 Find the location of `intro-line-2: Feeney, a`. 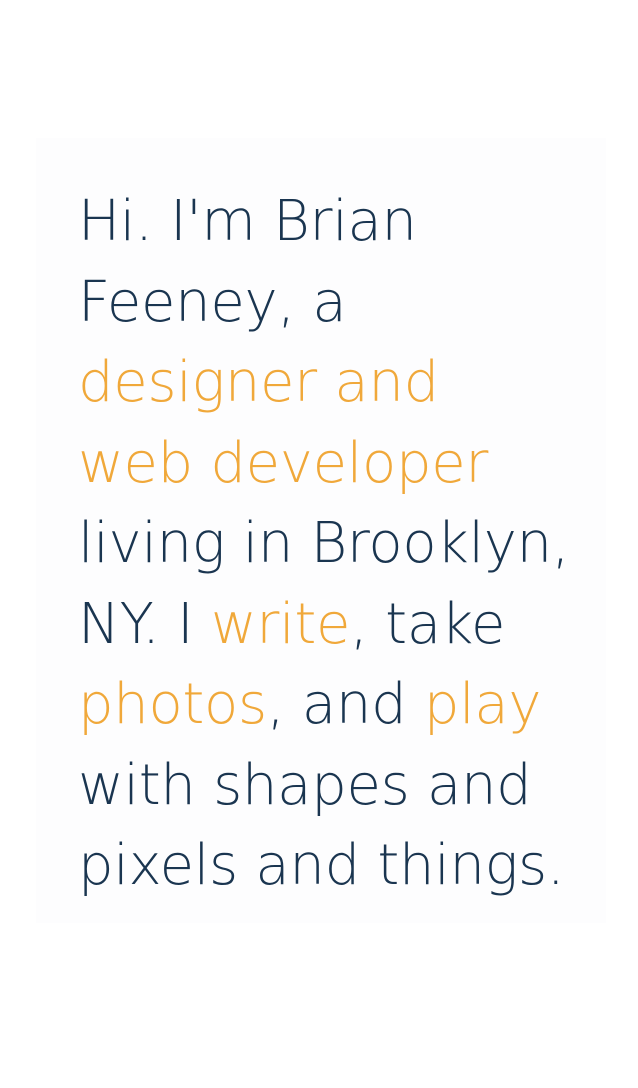

intro-line-2: Feeney, a is located at coordinates (212, 302).